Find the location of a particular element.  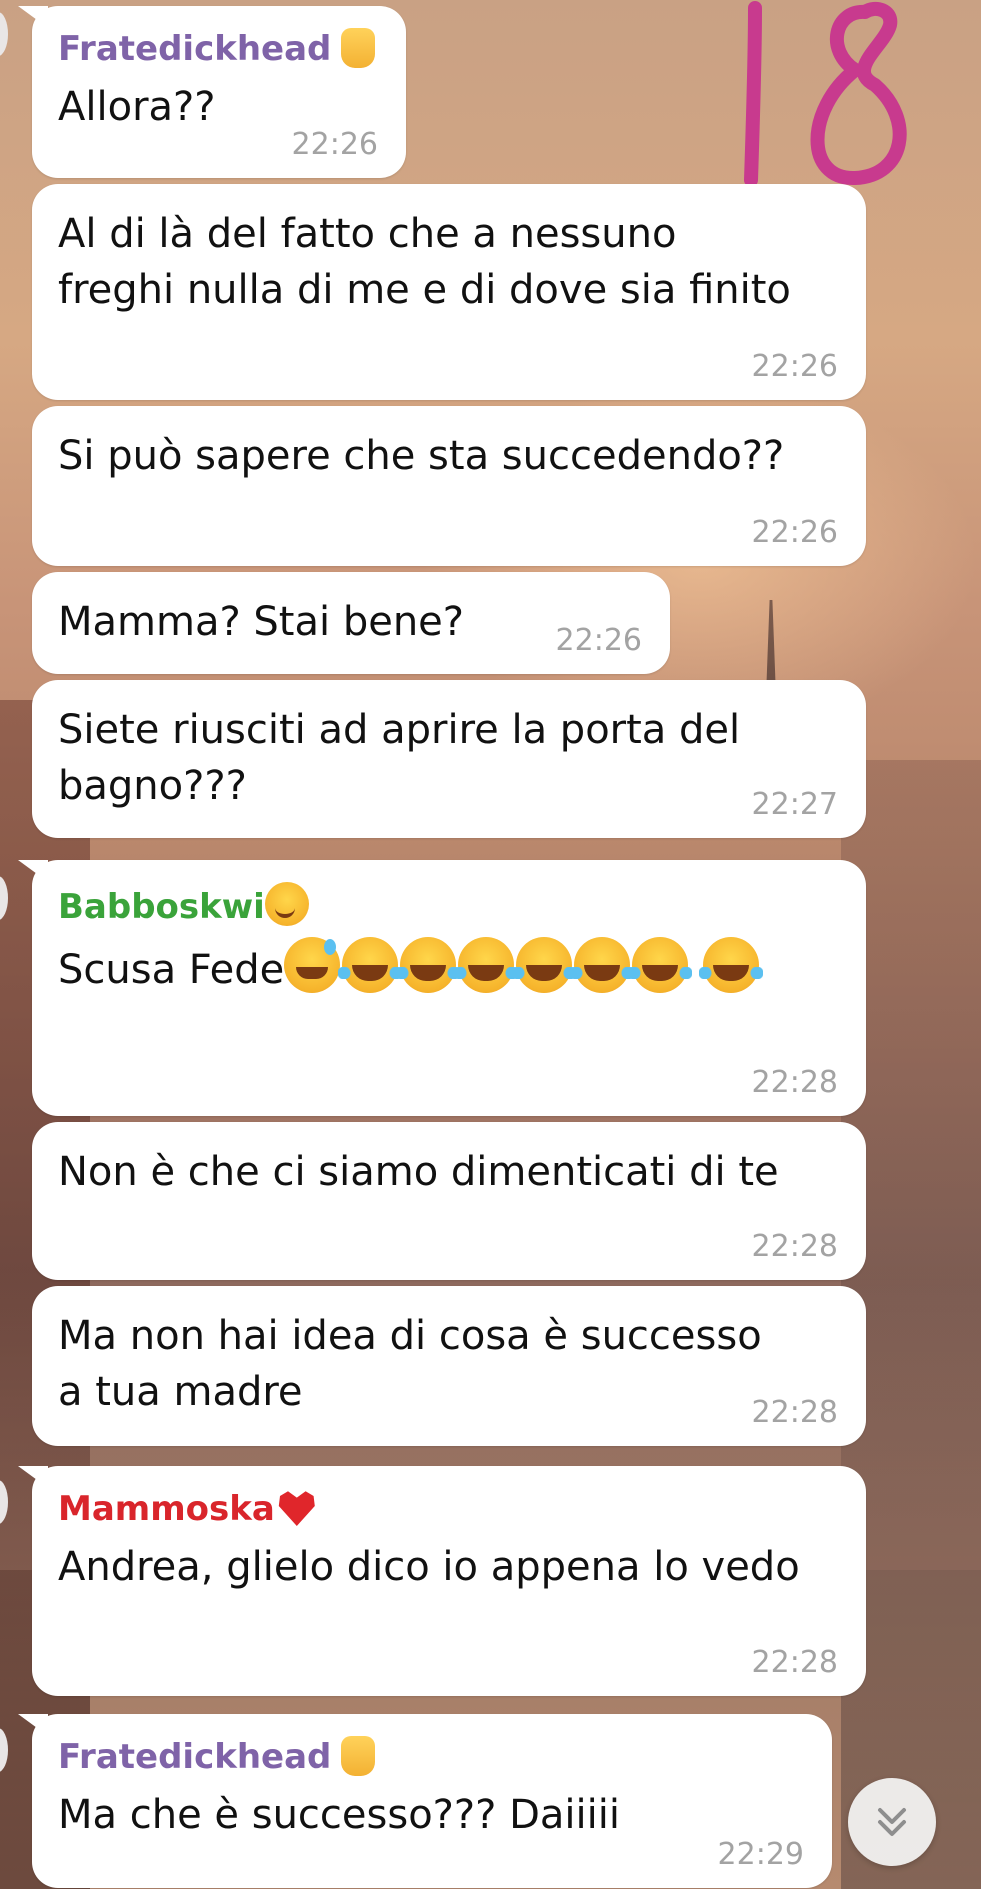

message-text: Si può sapere che sta succedendo?? is located at coordinates (421, 456).